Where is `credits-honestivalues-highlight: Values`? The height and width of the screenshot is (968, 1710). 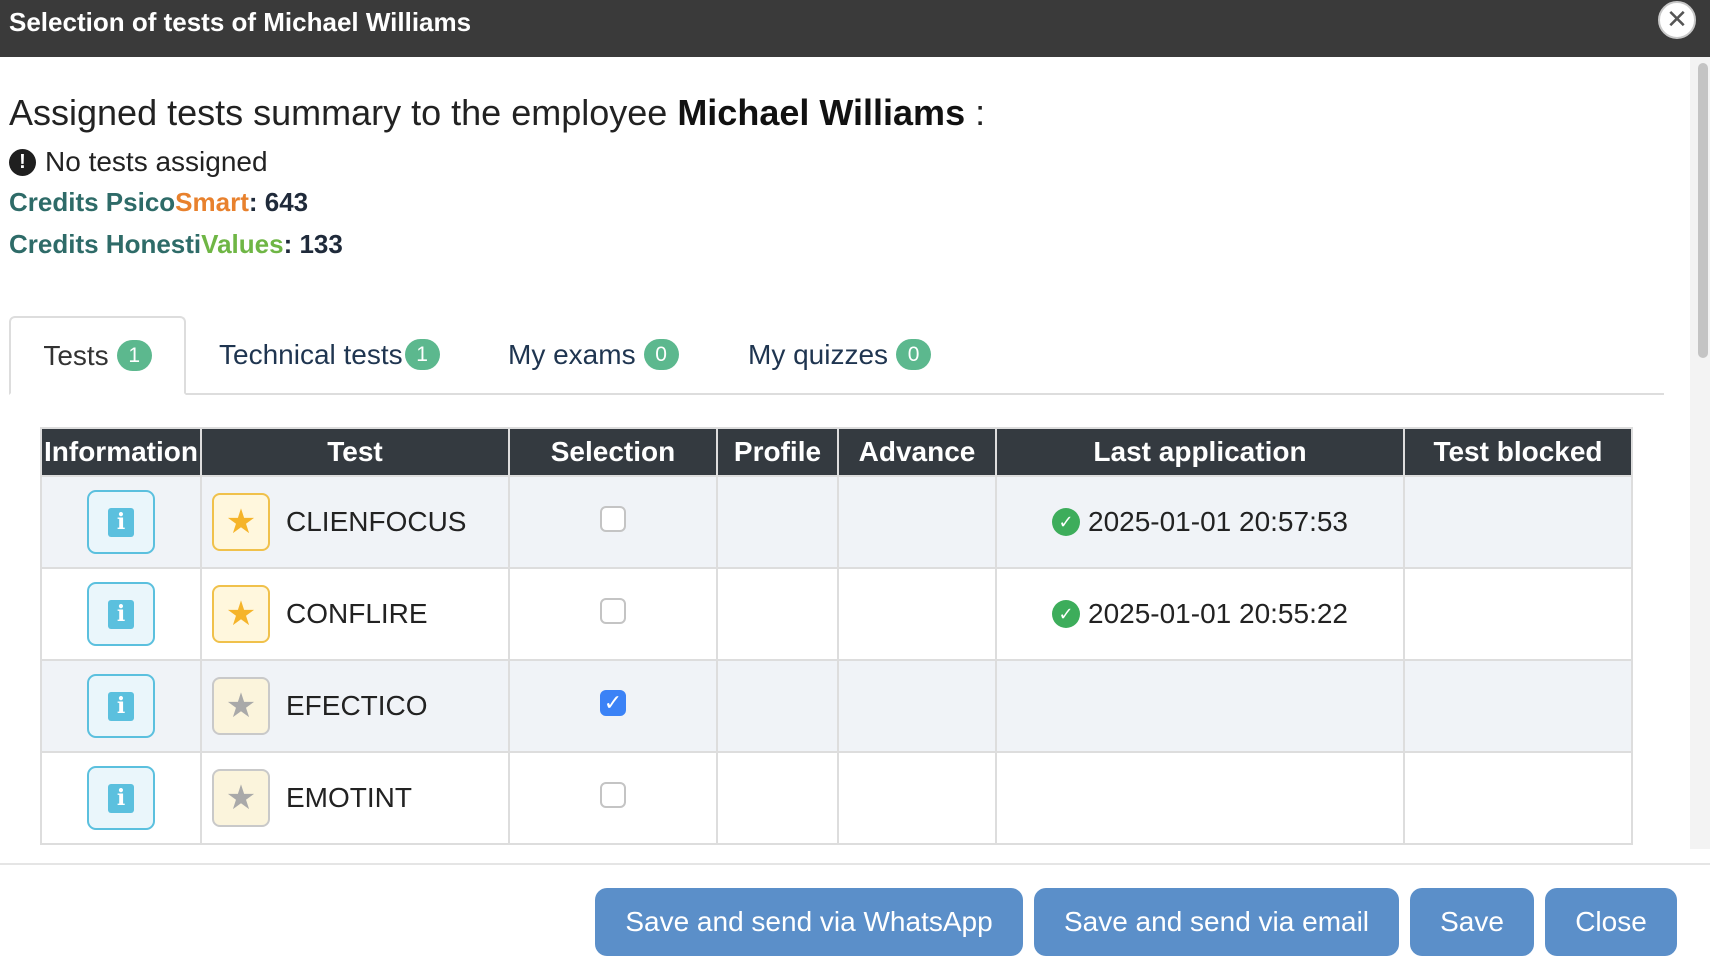
credits-honestivalues-highlight: Values is located at coordinates (242, 244).